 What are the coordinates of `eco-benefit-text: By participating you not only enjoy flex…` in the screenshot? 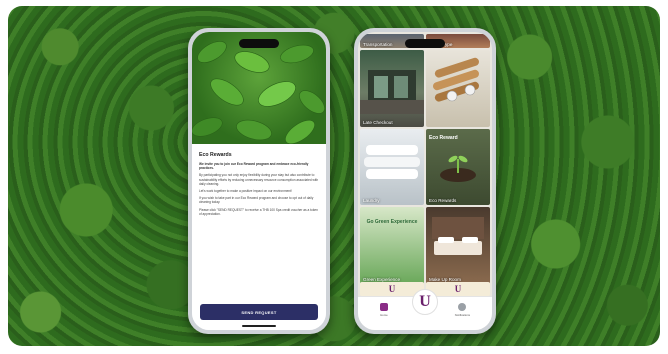 It's located at (259, 179).